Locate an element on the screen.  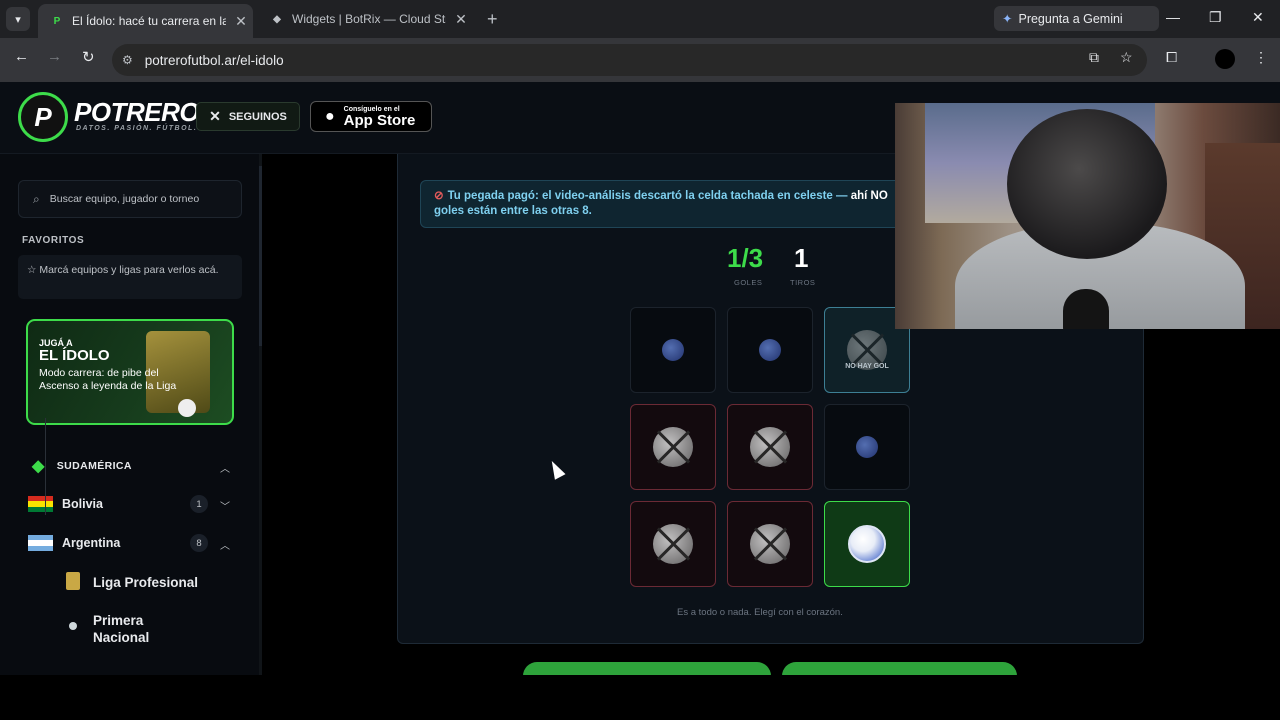
alert-strong: ahí NO is located at coordinates (869, 196).